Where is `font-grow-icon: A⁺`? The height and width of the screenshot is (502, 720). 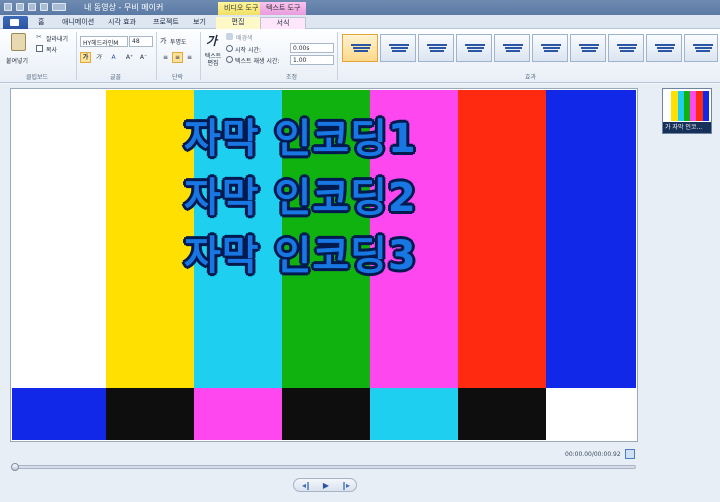
font-grow-icon: A⁺ is located at coordinates (129, 57).